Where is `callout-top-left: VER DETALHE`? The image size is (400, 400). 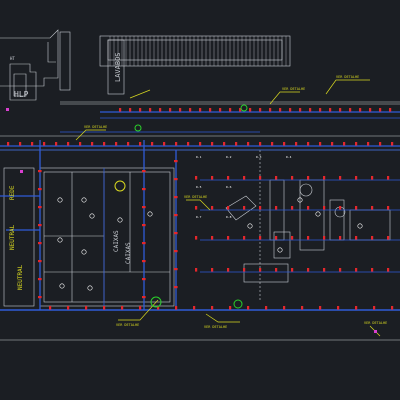
callout-top-left: VER DETALHE is located at coordinates (95, 127).